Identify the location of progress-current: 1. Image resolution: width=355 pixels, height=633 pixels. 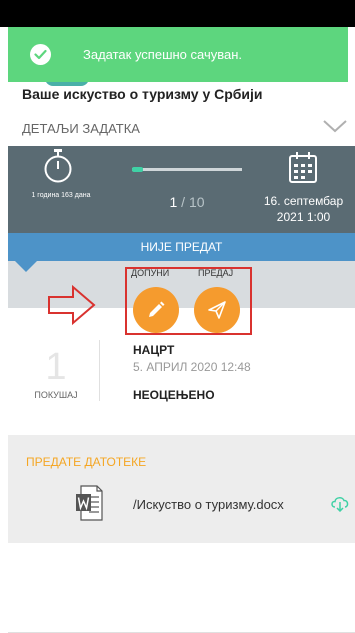
(173, 202).